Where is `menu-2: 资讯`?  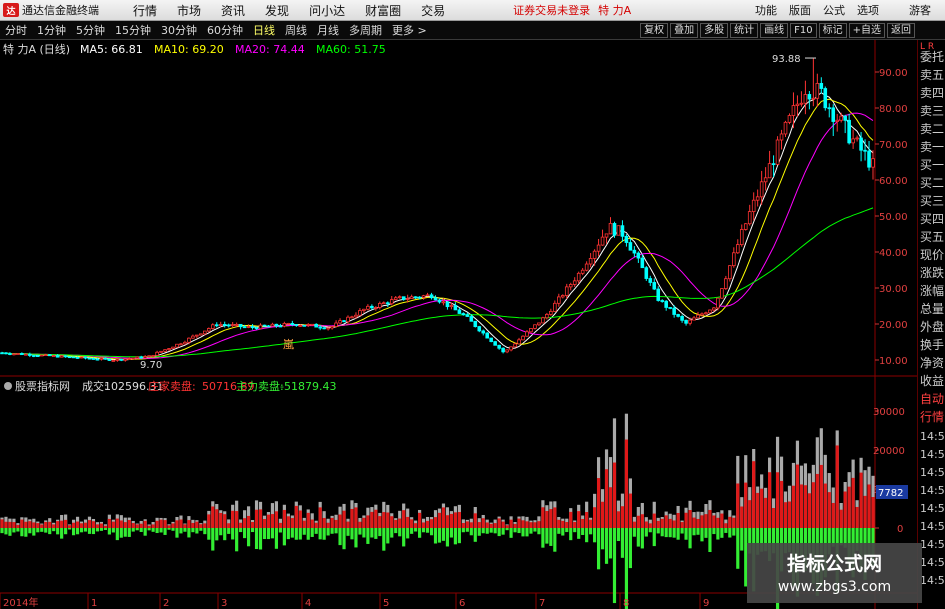 menu-2: 资讯 is located at coordinates (233, 10).